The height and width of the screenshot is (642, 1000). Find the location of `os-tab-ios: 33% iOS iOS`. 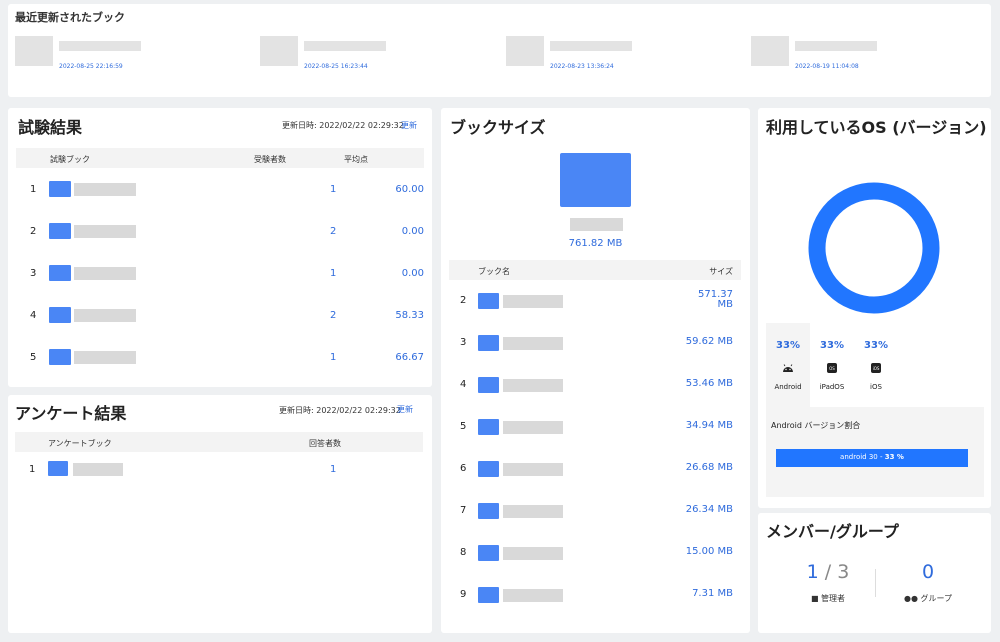

os-tab-ios: 33% iOS iOS is located at coordinates (876, 365).